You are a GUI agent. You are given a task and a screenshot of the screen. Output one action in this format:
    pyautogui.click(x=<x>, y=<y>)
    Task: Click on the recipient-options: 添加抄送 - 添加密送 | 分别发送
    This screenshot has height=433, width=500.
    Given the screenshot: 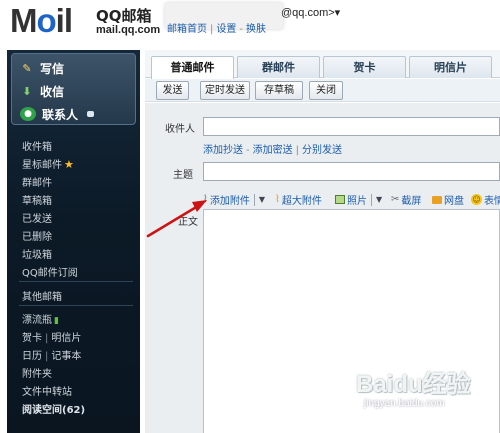 What is the action you would take?
    pyautogui.click(x=272, y=150)
    